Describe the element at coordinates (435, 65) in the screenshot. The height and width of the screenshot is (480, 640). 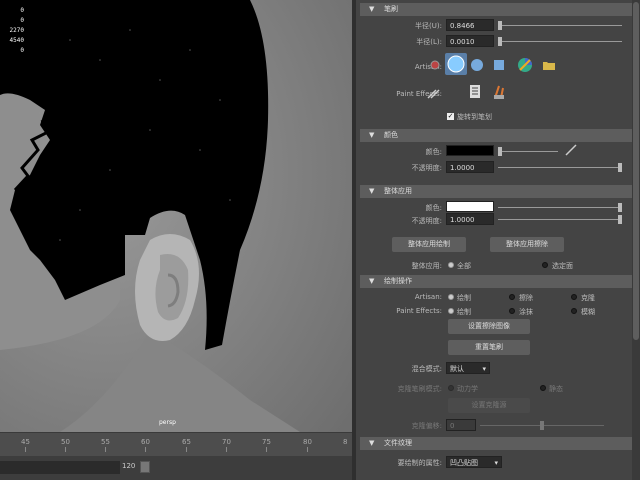
I see `soft-brush-icon` at that location.